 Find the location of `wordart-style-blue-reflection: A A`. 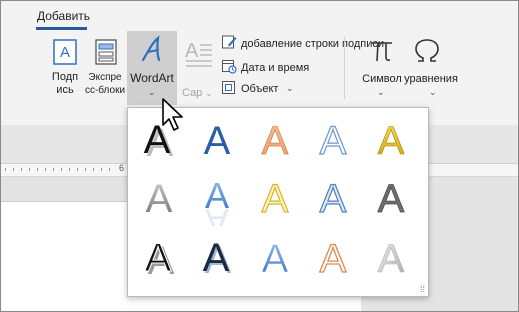

wordart-style-blue-reflection: A A is located at coordinates (216, 205).